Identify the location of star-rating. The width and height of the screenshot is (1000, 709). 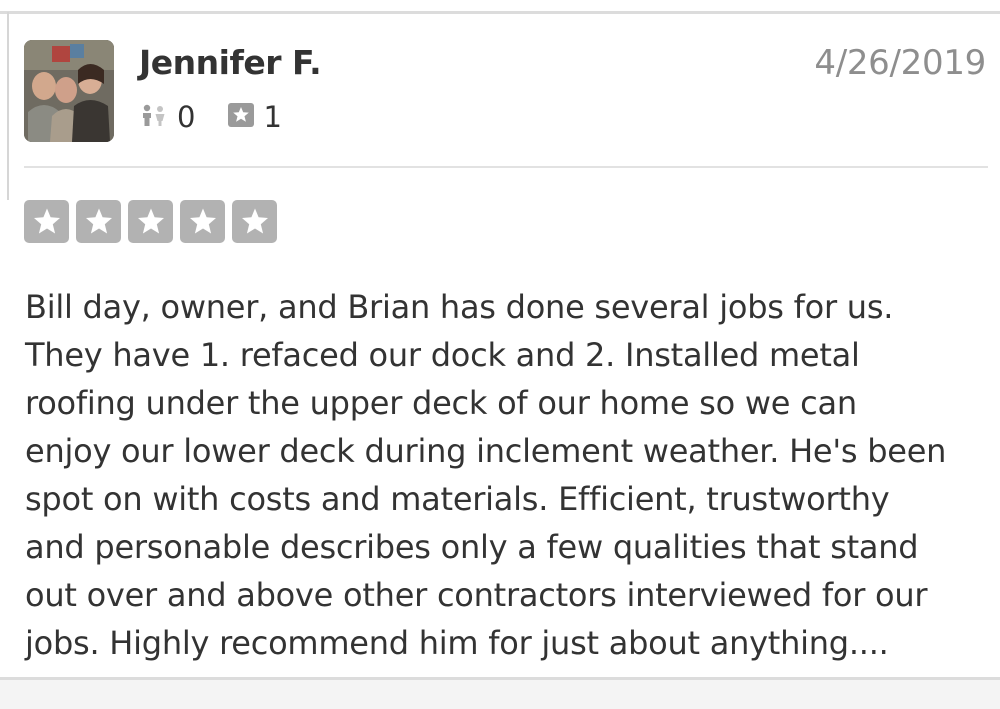
(154, 221).